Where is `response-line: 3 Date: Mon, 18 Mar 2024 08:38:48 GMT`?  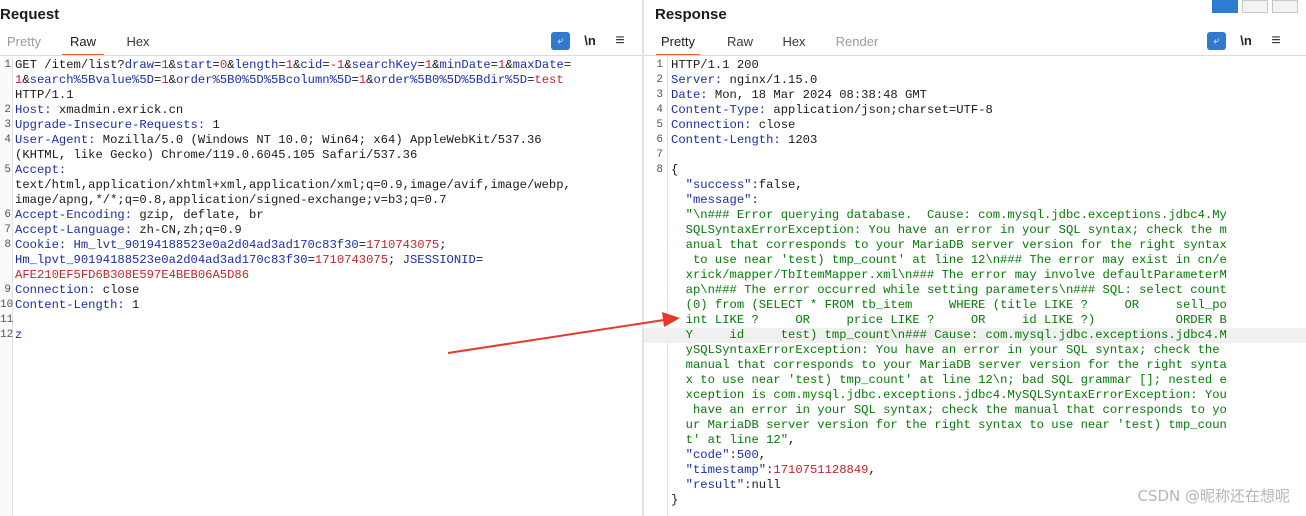
response-line: 3 Date: Mon, 18 Mar 2024 08:38:48 GMT is located at coordinates (975, 95).